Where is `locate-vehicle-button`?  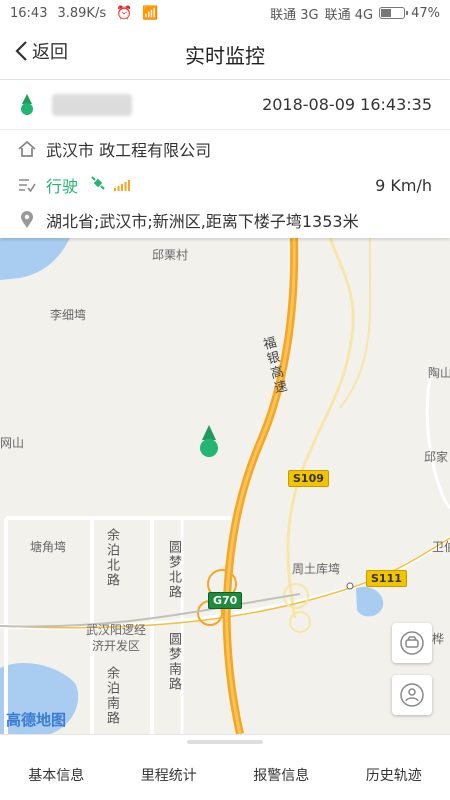
locate-vehicle-button is located at coordinates (412, 695).